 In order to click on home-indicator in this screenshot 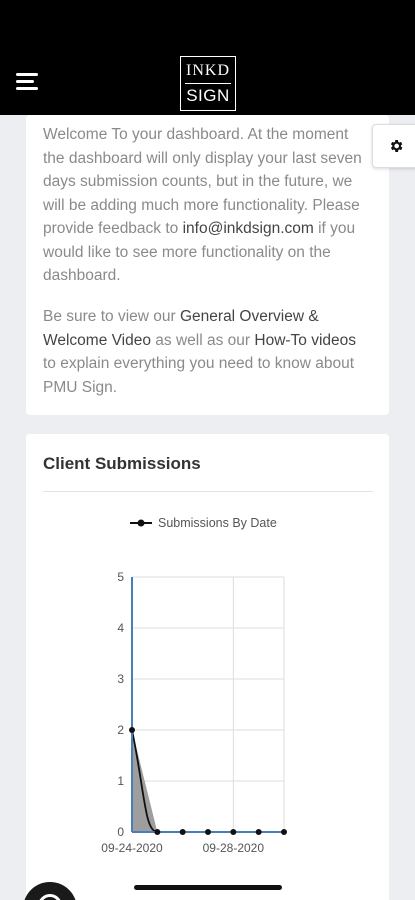, I will do `click(208, 887)`.